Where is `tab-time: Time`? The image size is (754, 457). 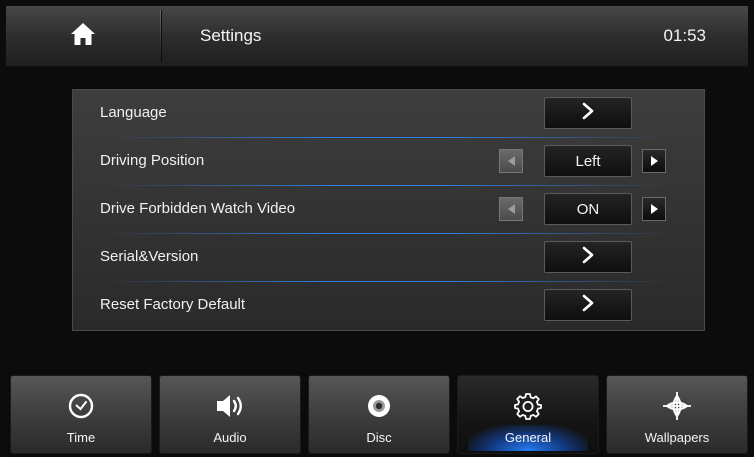
tab-time: Time is located at coordinates (81, 414).